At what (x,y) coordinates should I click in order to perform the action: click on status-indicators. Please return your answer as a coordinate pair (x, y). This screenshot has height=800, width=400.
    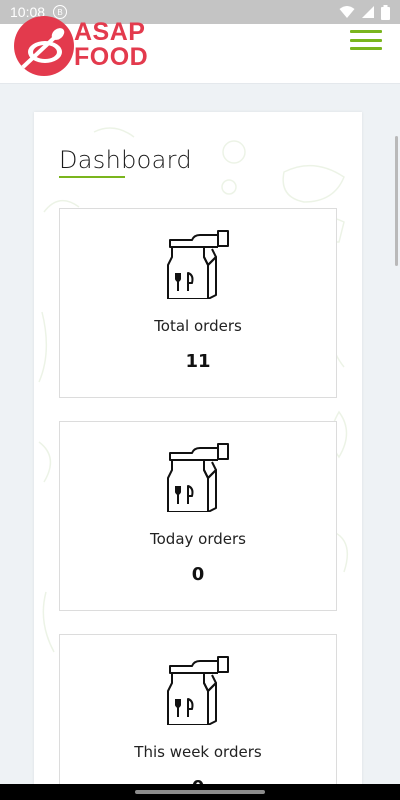
    Looking at the image, I should click on (364, 12).